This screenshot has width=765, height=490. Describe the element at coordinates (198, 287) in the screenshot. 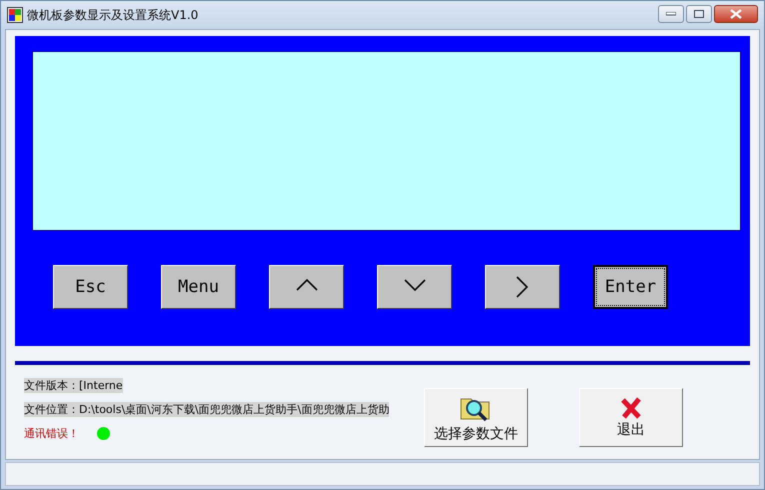

I see `key-button: Menu` at that location.